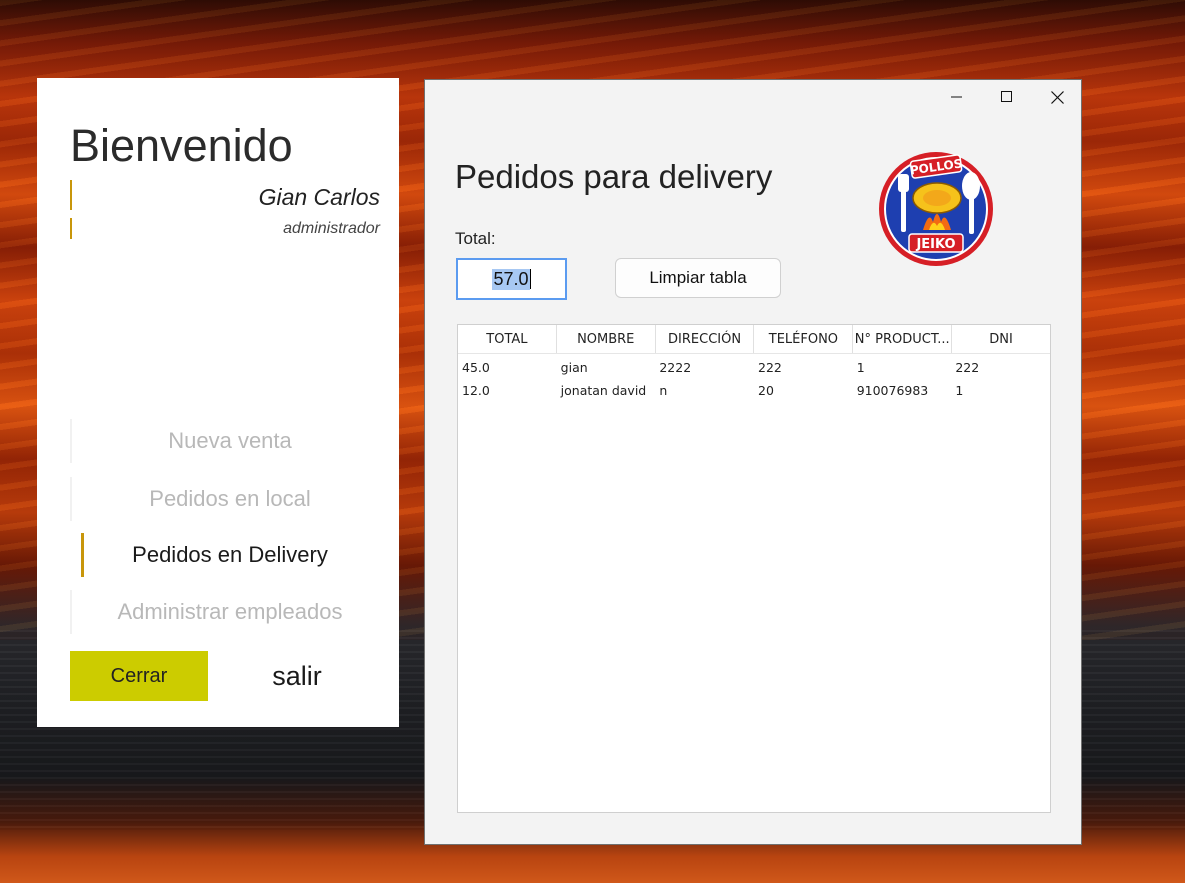 The width and height of the screenshot is (1185, 883). I want to click on clear-table-button: Limpiar tabla, so click(698, 278).